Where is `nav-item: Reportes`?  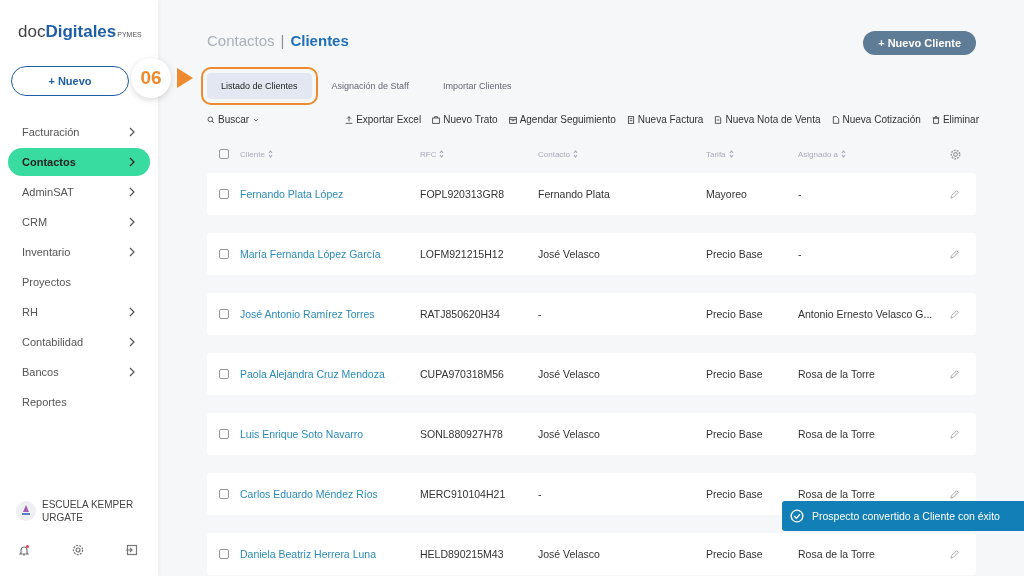 nav-item: Reportes is located at coordinates (79, 402).